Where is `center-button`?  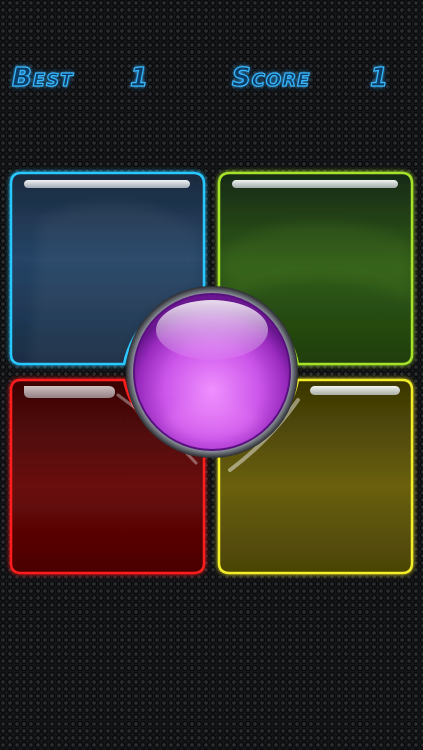
center-button is located at coordinates (212, 372).